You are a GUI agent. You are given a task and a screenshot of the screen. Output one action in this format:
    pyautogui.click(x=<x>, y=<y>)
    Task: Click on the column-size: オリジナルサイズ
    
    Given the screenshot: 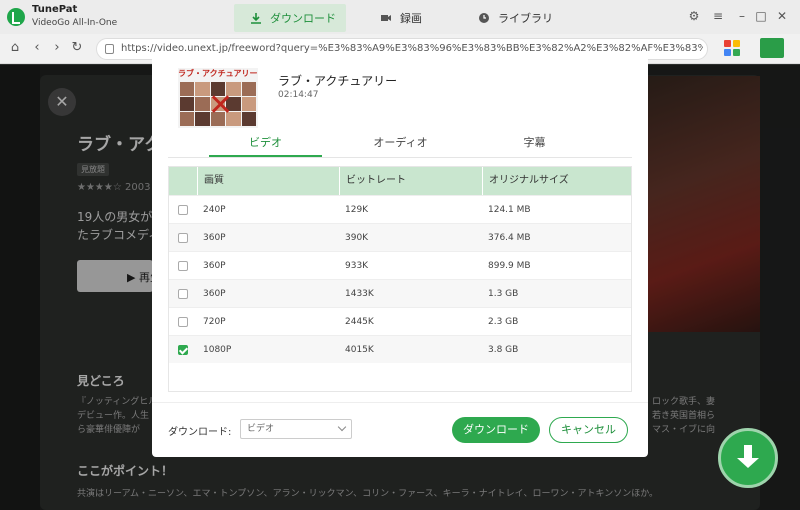 What is the action you would take?
    pyautogui.click(x=556, y=181)
    